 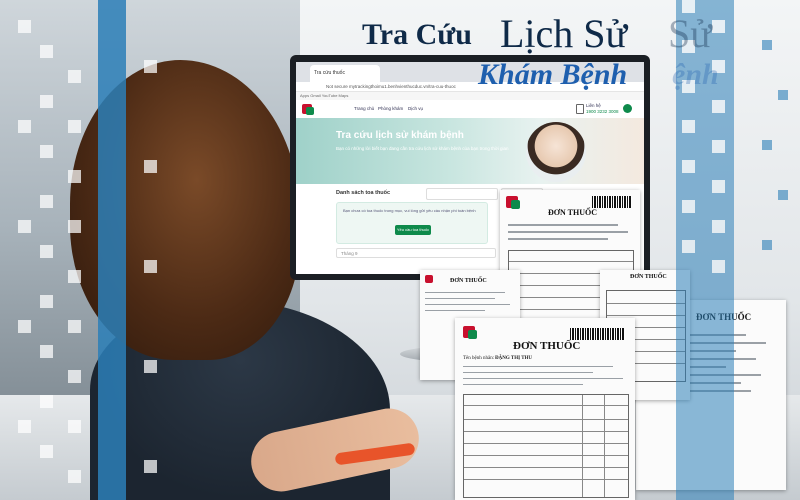 I want to click on patient-name: ĐẶNG THỊ THU, so click(x=514, y=358).